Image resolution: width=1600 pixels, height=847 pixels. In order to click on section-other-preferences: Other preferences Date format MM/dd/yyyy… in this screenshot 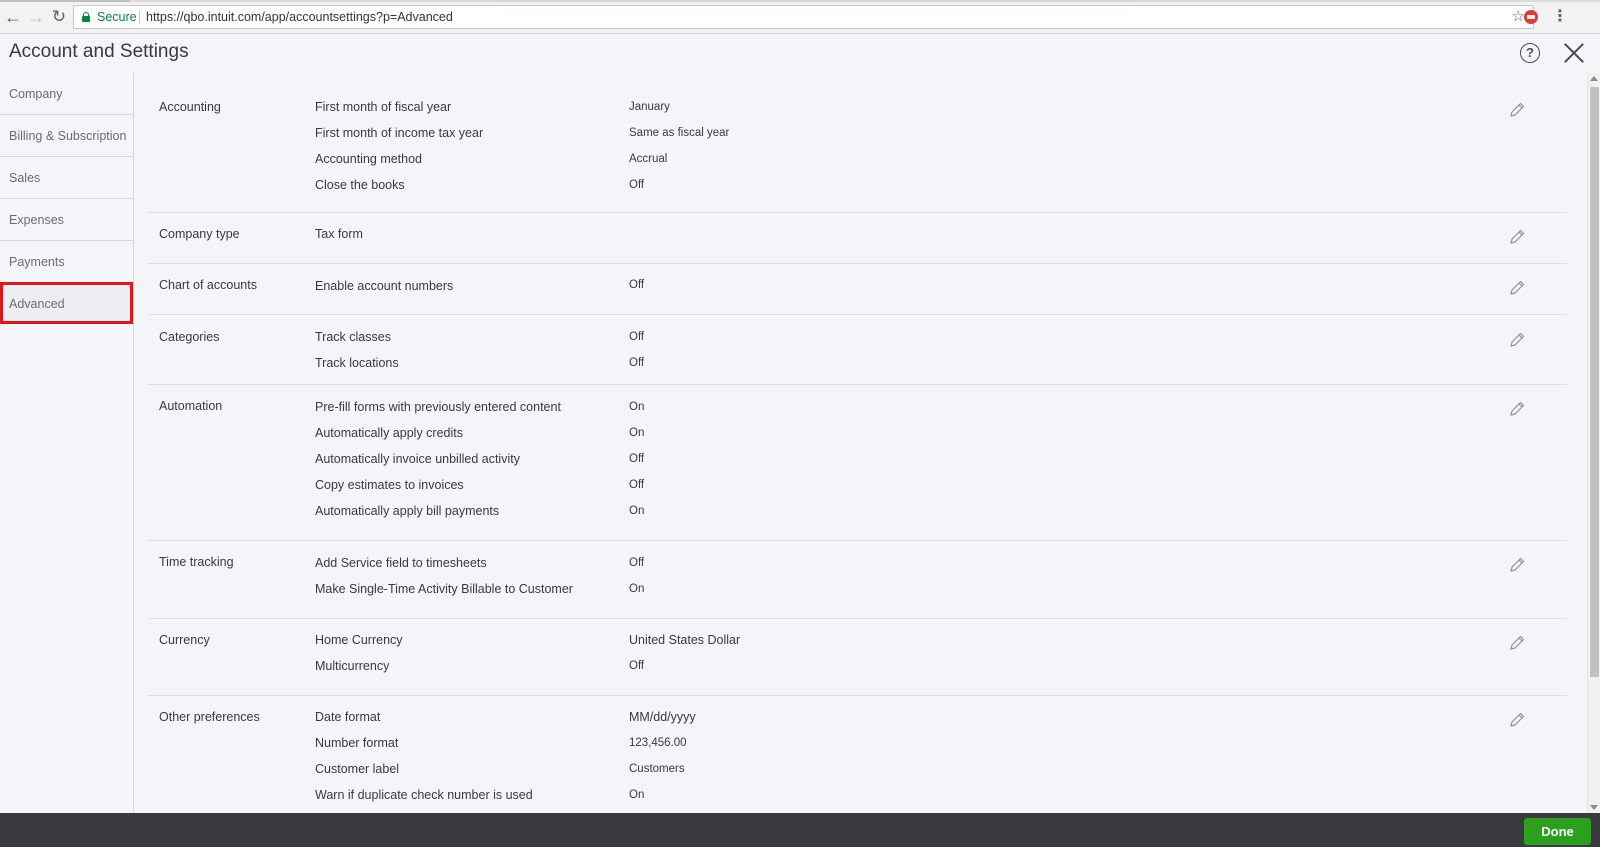, I will do `click(857, 754)`.